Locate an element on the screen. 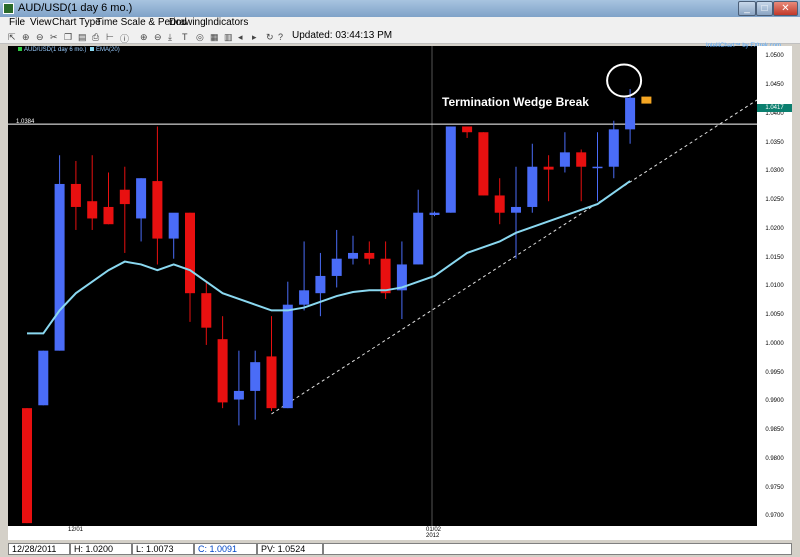 The height and width of the screenshot is (557, 800). x-tick-label: 12/01 is located at coordinates (76, 530).